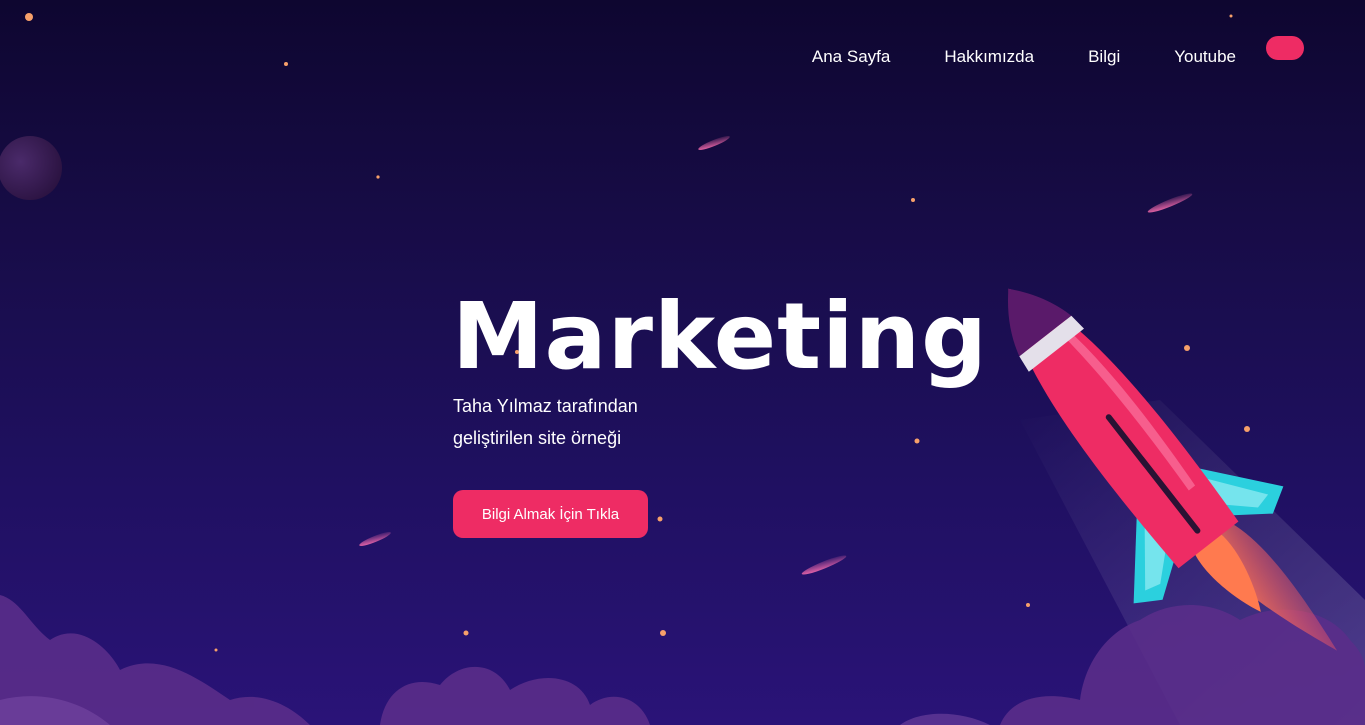 The image size is (1365, 725). Describe the element at coordinates (851, 57) in the screenshot. I see `nav-link-ana-sayfa: Ana Sayfa` at that location.